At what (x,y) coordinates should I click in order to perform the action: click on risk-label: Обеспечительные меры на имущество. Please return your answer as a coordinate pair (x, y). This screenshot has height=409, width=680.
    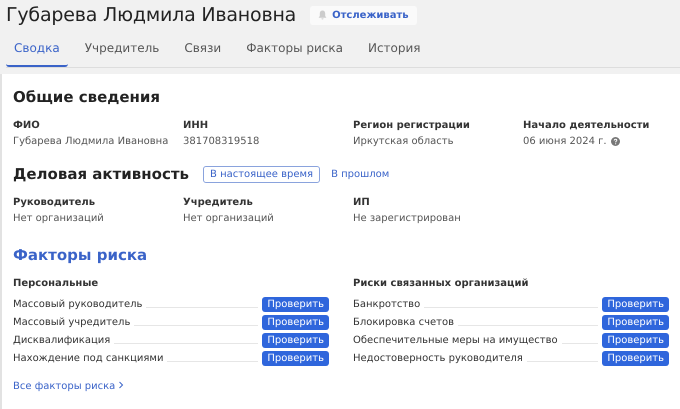
    Looking at the image, I should click on (455, 340).